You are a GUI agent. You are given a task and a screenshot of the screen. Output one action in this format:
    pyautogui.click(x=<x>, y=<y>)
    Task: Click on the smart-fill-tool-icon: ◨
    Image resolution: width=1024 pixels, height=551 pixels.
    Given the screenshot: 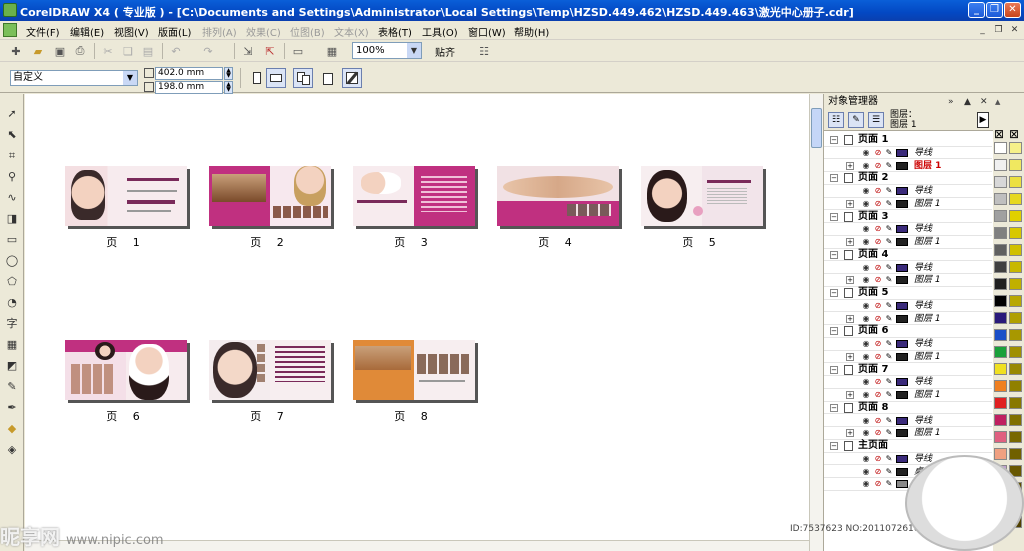 What is the action you would take?
    pyautogui.click(x=12, y=219)
    